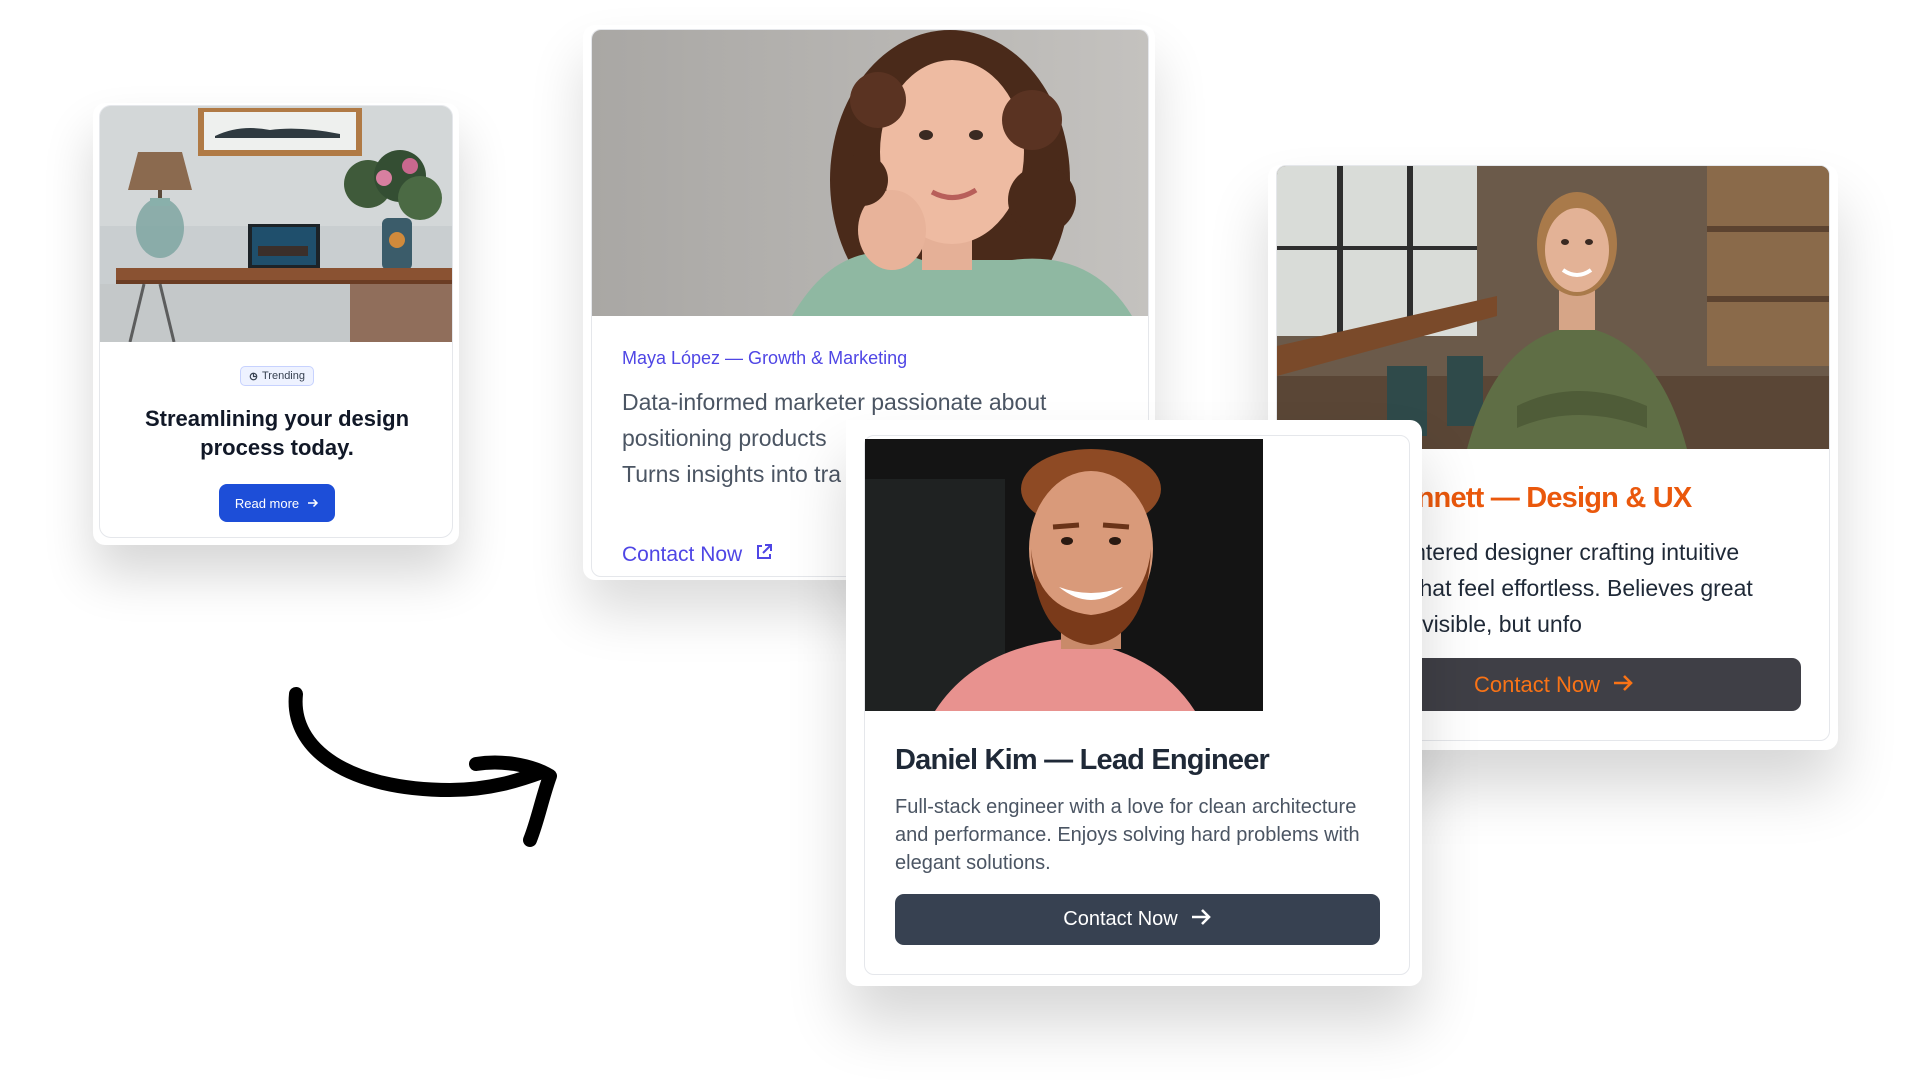  What do you see at coordinates (253, 376) in the screenshot?
I see `trending-icon` at bounding box center [253, 376].